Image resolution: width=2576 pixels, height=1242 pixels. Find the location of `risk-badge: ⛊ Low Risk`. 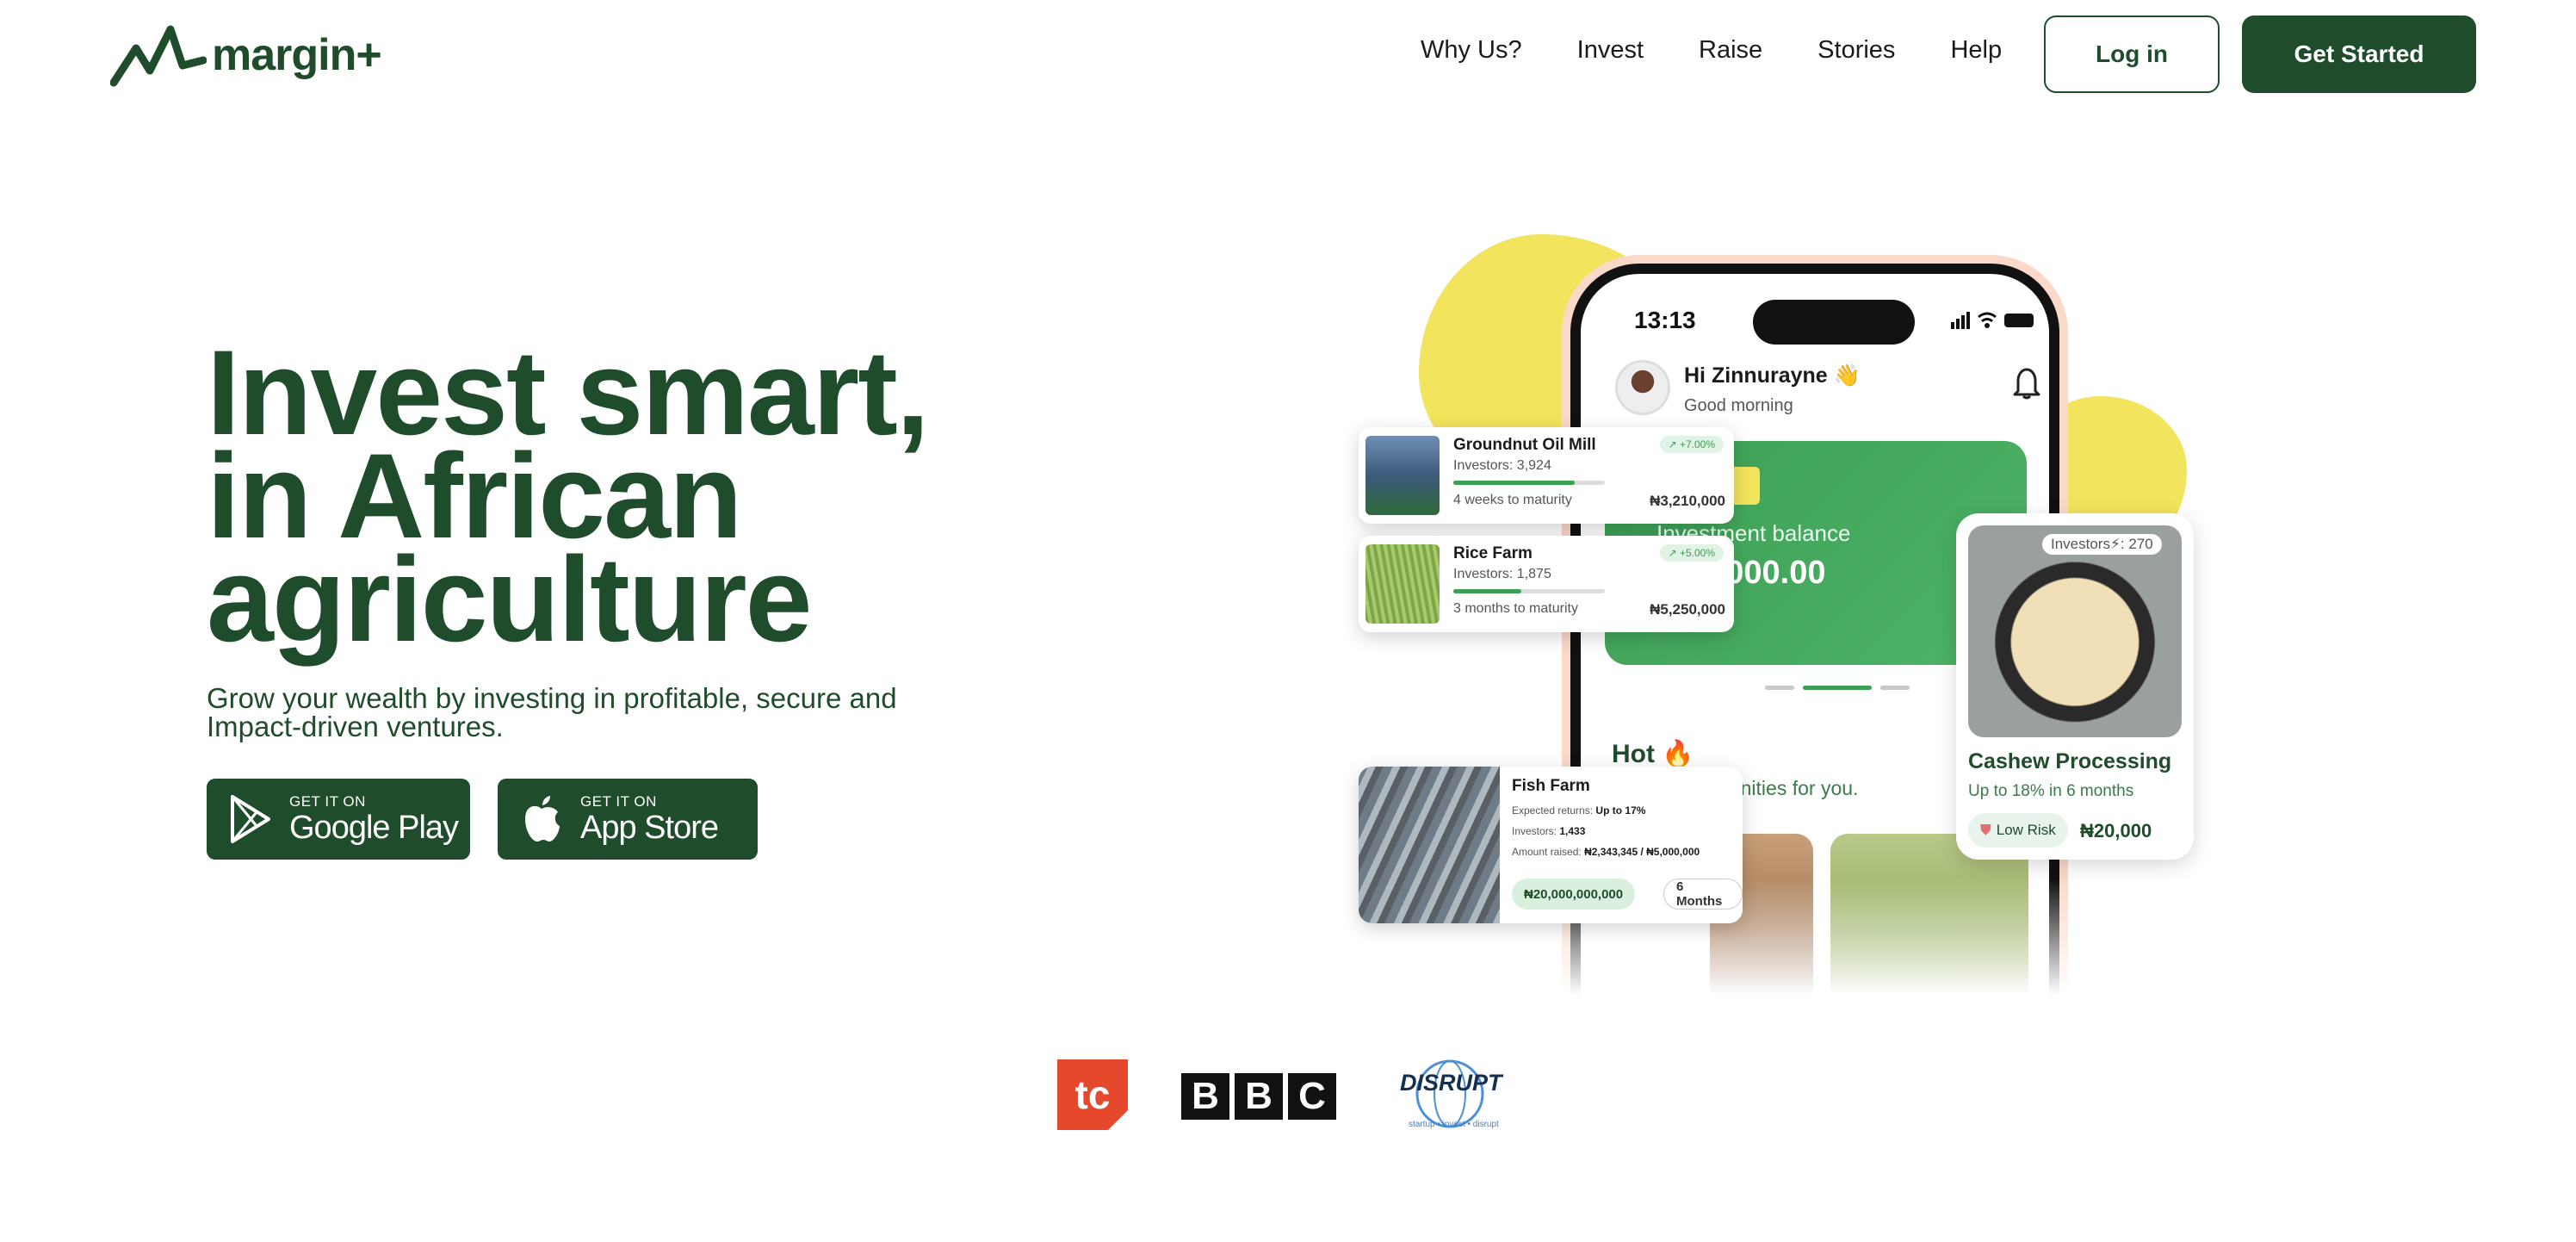

risk-badge: ⛊ Low Risk is located at coordinates (2018, 830).